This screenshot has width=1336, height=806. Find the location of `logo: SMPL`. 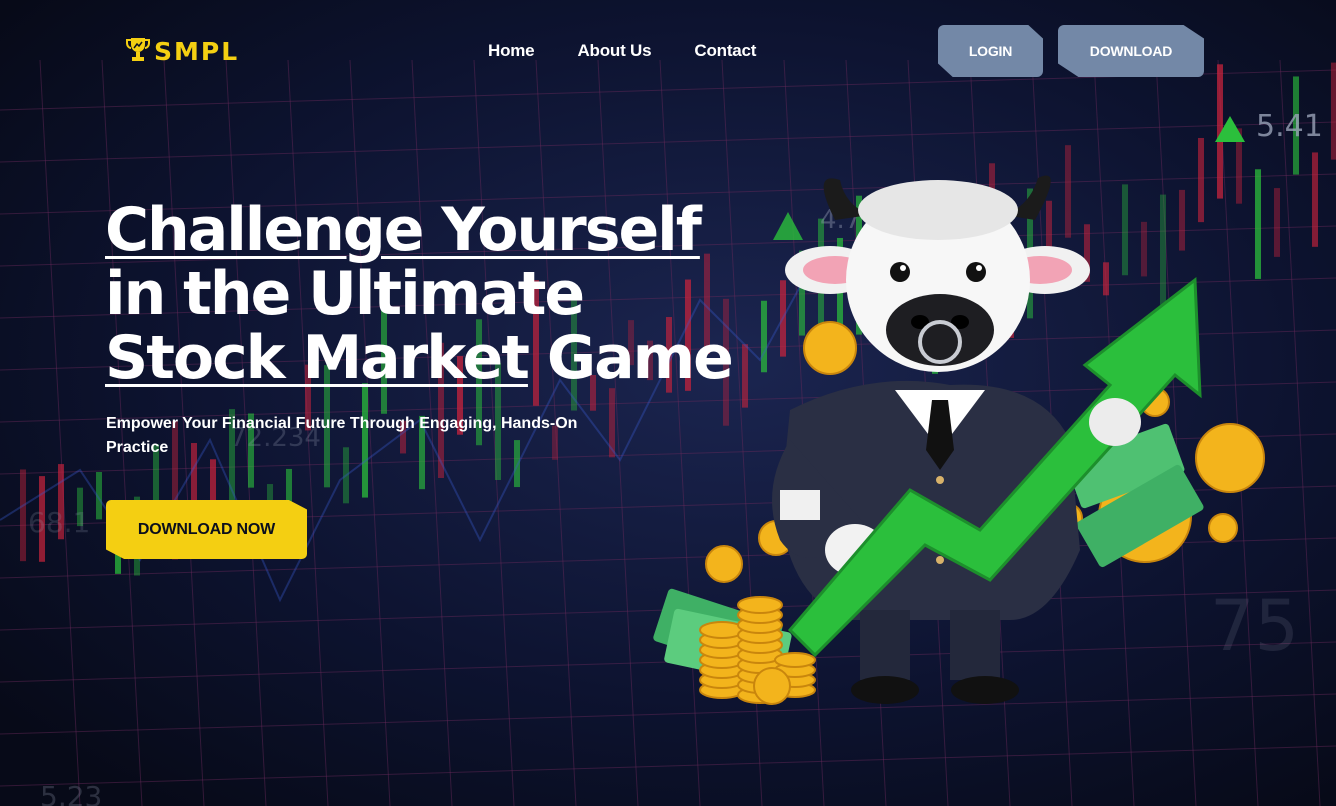

logo: SMPL is located at coordinates (182, 51).